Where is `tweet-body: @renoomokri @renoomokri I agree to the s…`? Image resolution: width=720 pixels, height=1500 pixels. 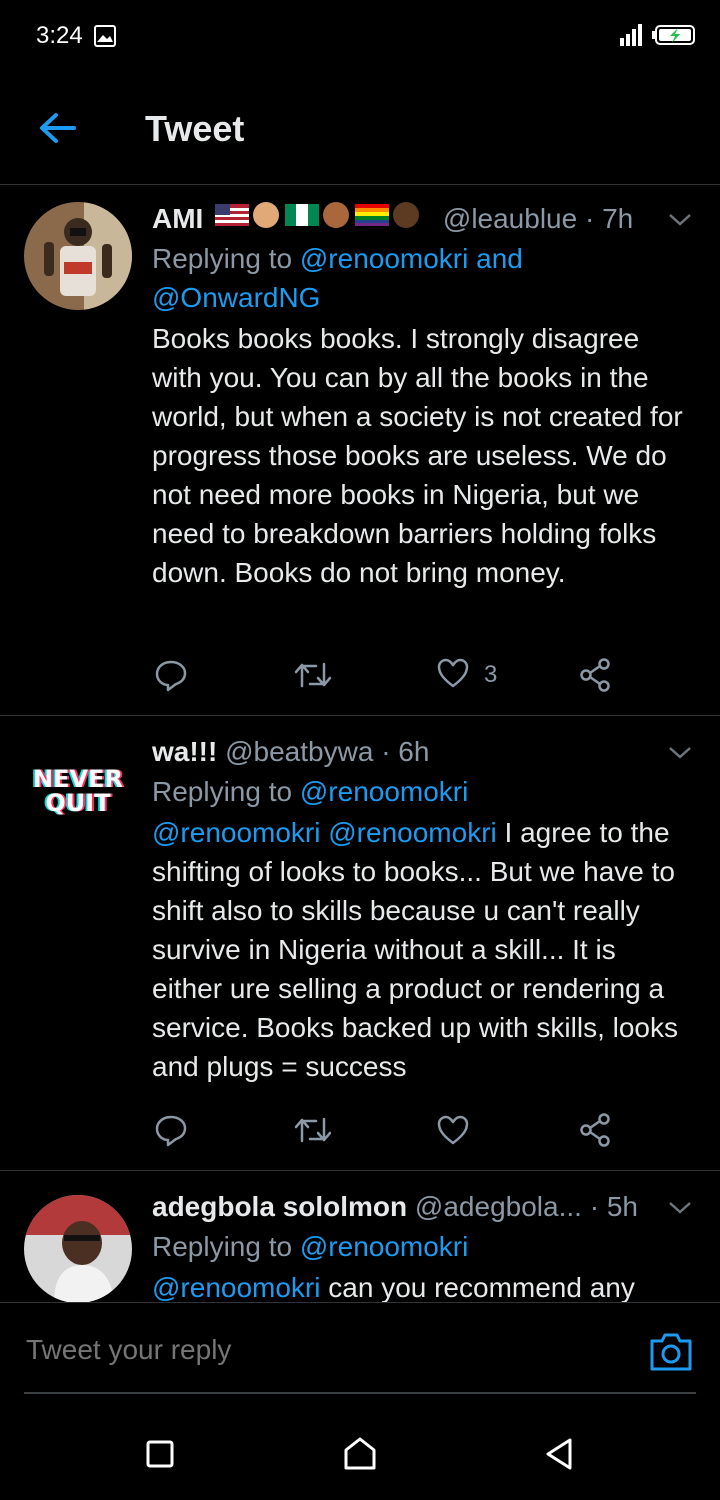
tweet-body: @renoomokri @renoomokri I agree to the s… is located at coordinates (422, 949).